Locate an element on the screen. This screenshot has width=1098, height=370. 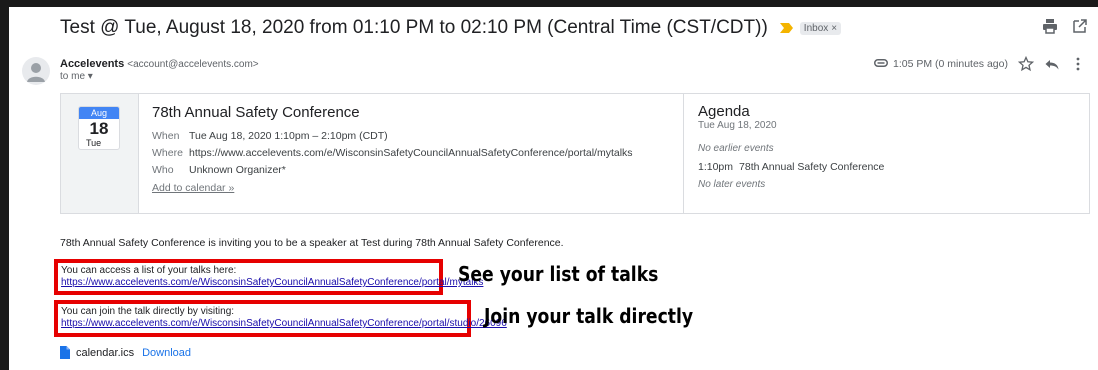
recipient-dropdown: to me ▾ is located at coordinates (76, 76).